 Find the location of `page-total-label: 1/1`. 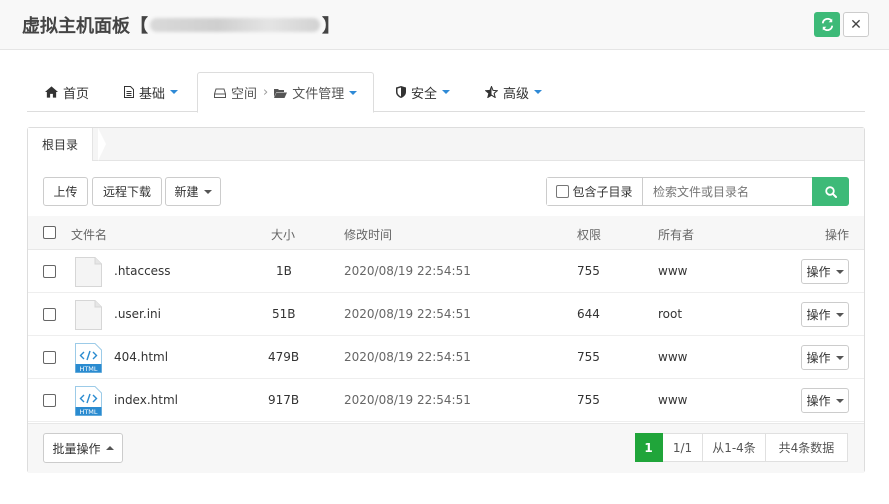

page-total-label: 1/1 is located at coordinates (682, 447).